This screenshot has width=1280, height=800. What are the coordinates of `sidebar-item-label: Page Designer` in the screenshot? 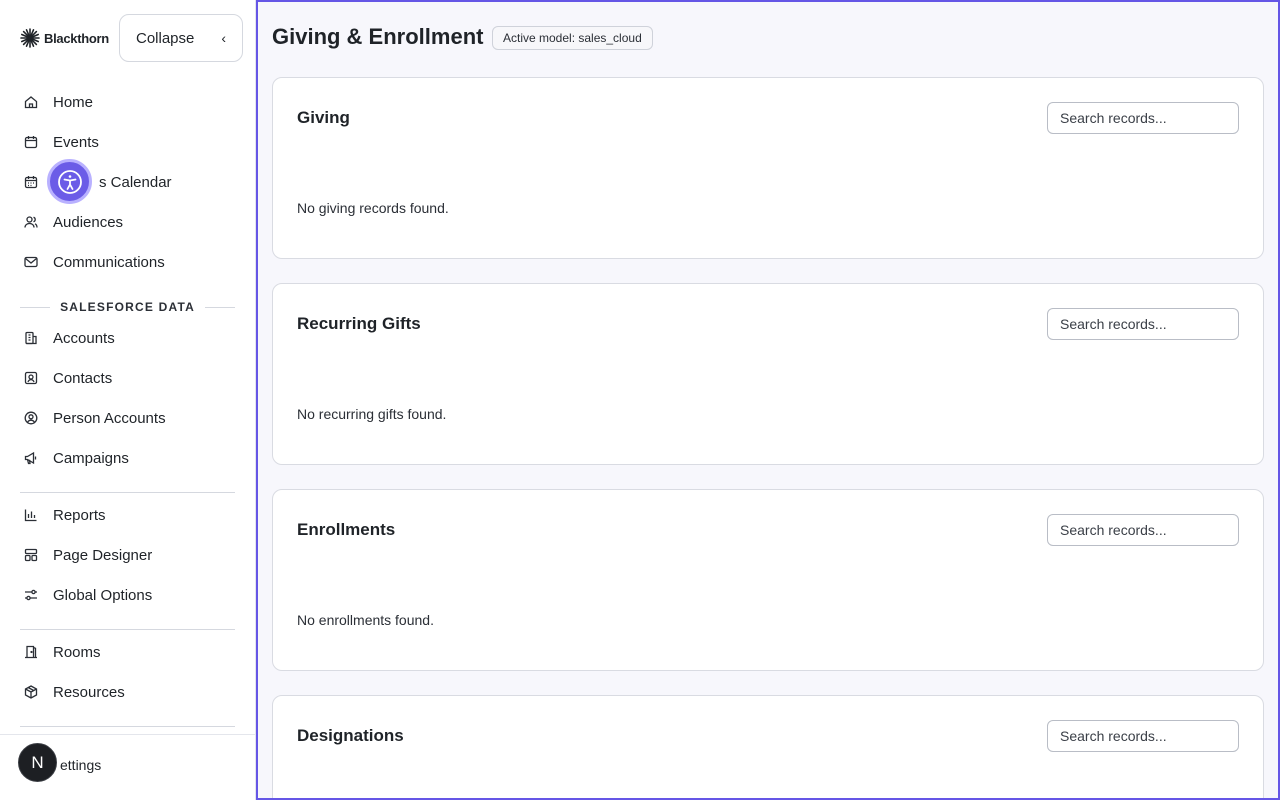 It's located at (103, 555).